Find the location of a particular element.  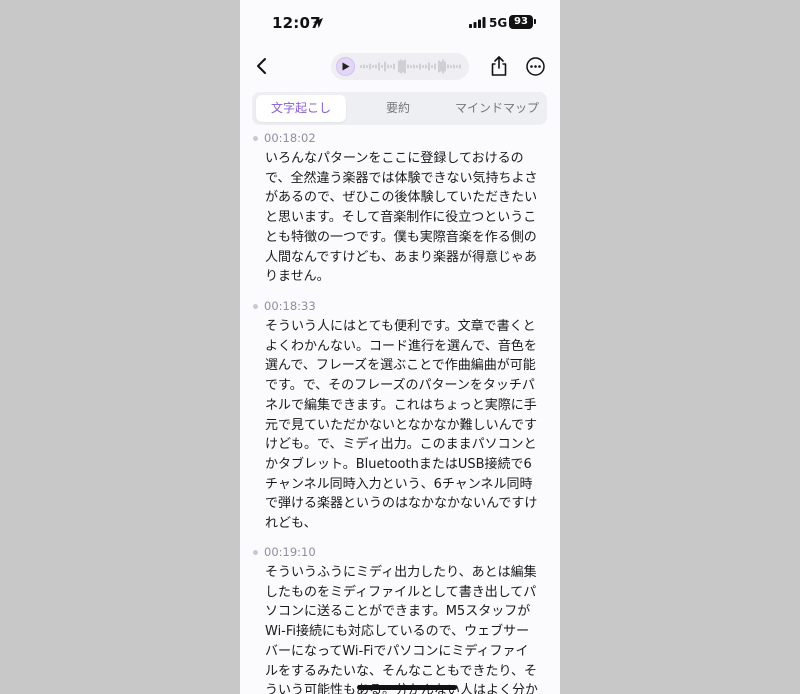

location-arrow-icon is located at coordinates (318, 23).